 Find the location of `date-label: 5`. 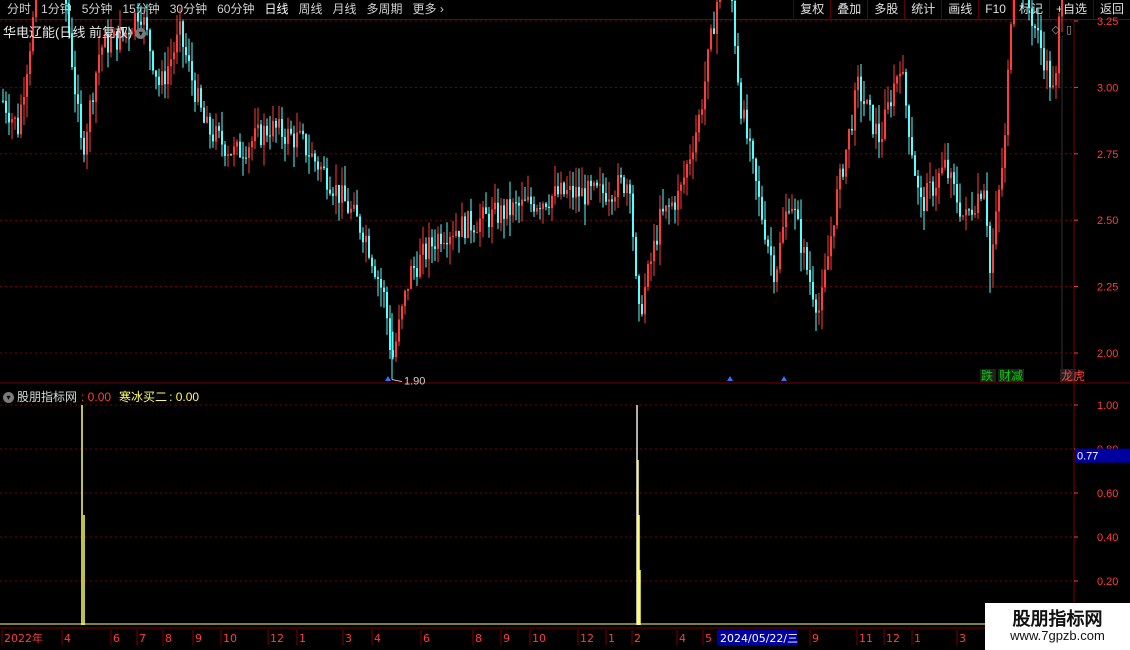

date-label: 5 is located at coordinates (708, 638).